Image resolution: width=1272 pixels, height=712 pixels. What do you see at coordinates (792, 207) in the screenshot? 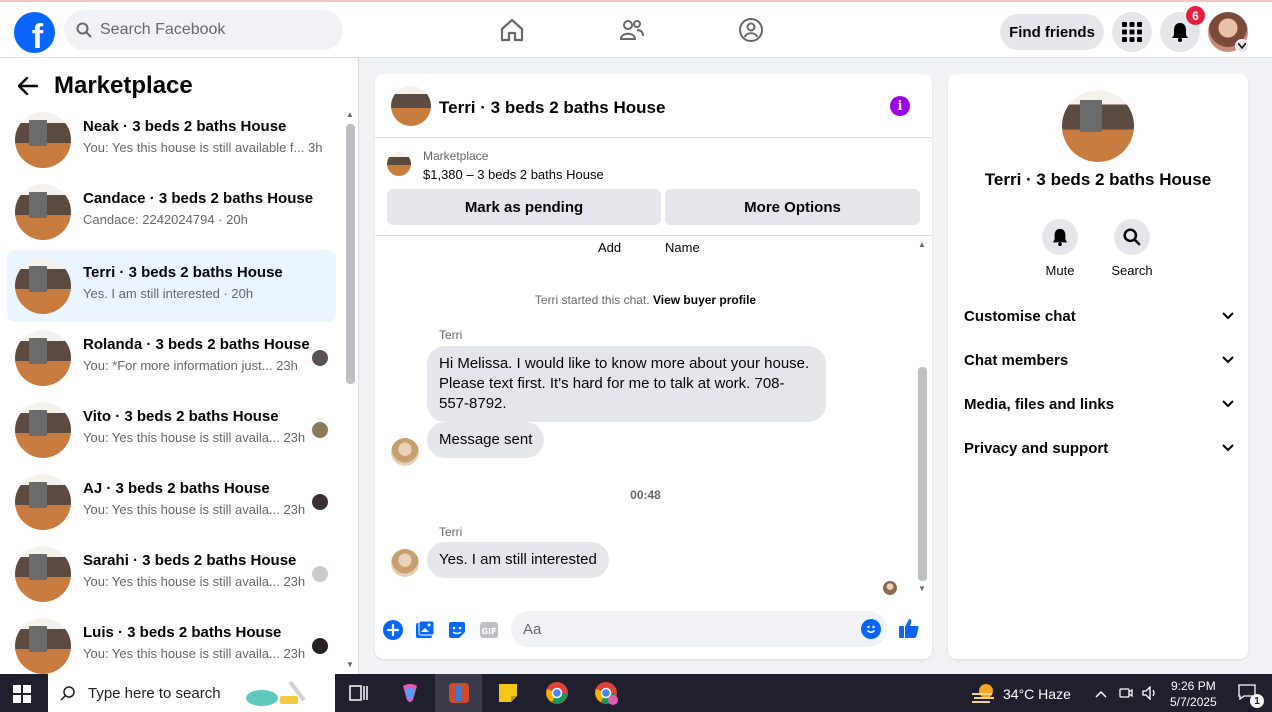
I see `more-options-button: More Options` at bounding box center [792, 207].